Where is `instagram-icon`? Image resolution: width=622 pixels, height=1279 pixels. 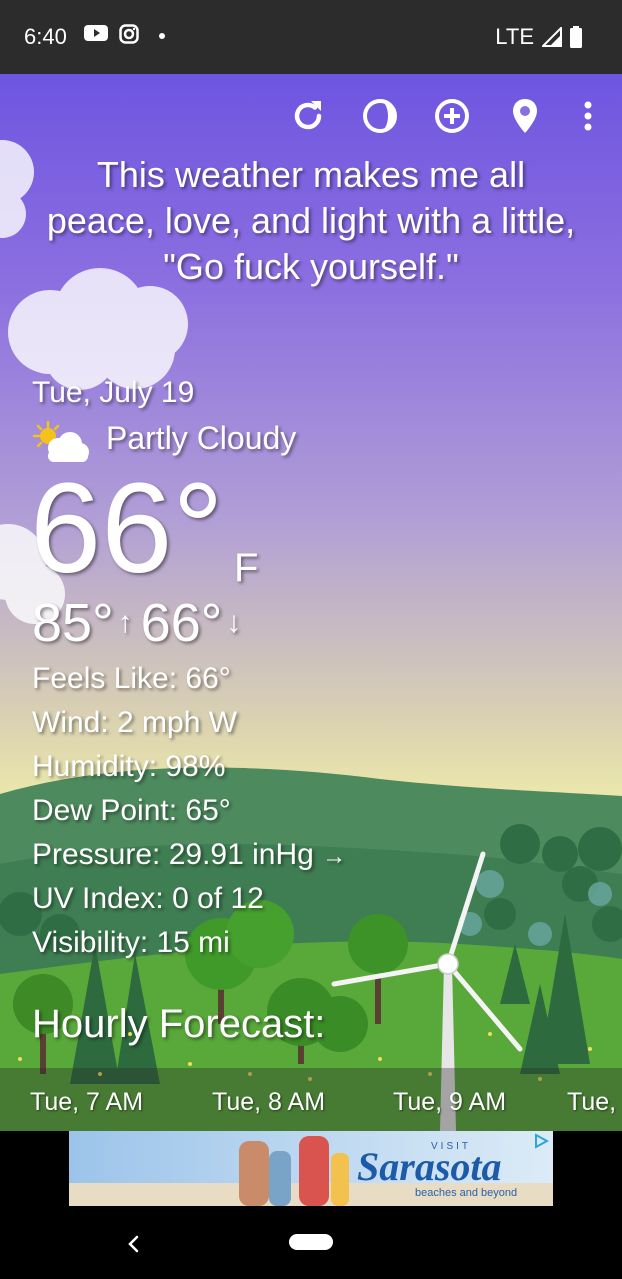 instagram-icon is located at coordinates (129, 34).